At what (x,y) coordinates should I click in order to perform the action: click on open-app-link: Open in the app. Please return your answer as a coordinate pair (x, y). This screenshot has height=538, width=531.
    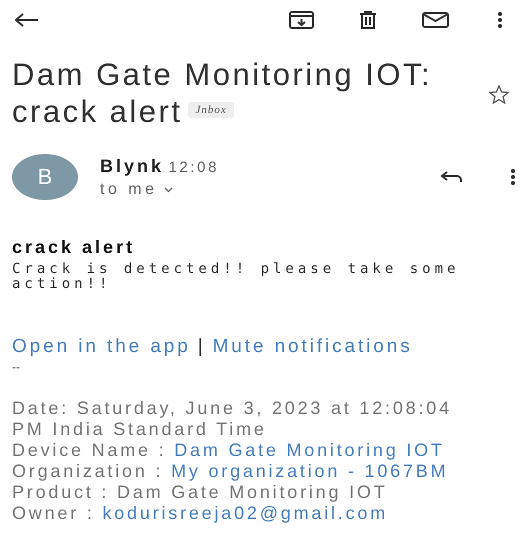
    Looking at the image, I should click on (101, 347).